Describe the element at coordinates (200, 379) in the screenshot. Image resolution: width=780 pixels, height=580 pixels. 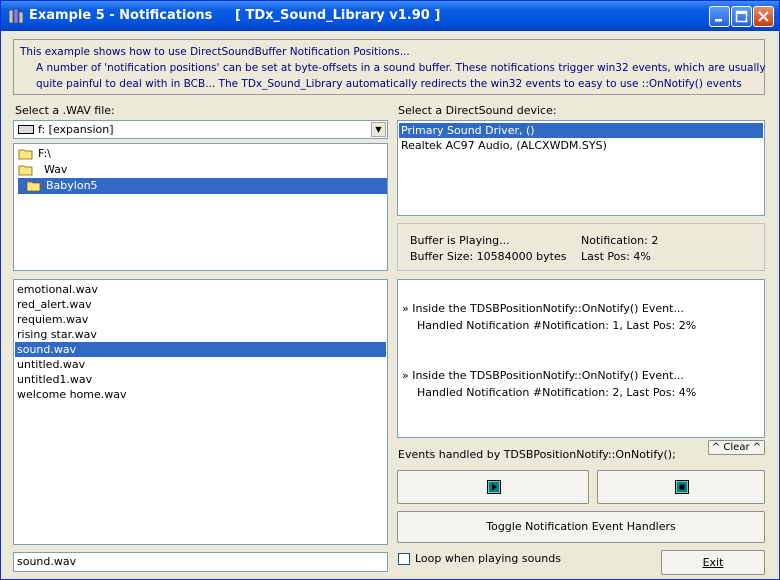
I see `list-item: untitled1.wav` at that location.